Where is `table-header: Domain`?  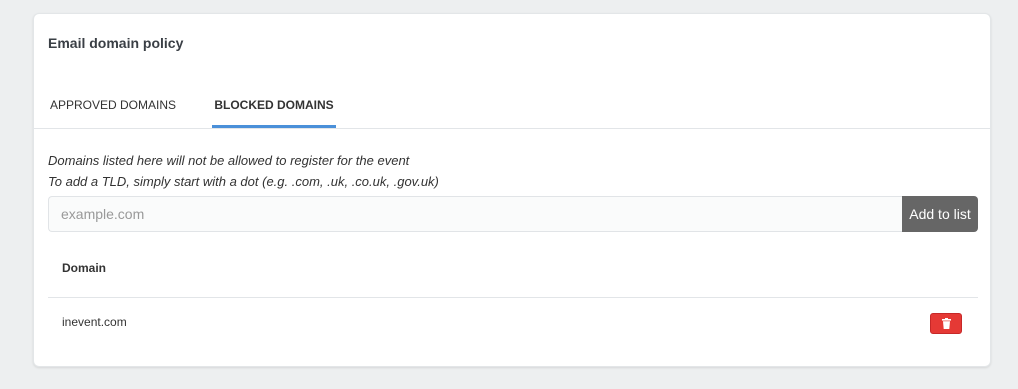
table-header: Domain is located at coordinates (513, 271).